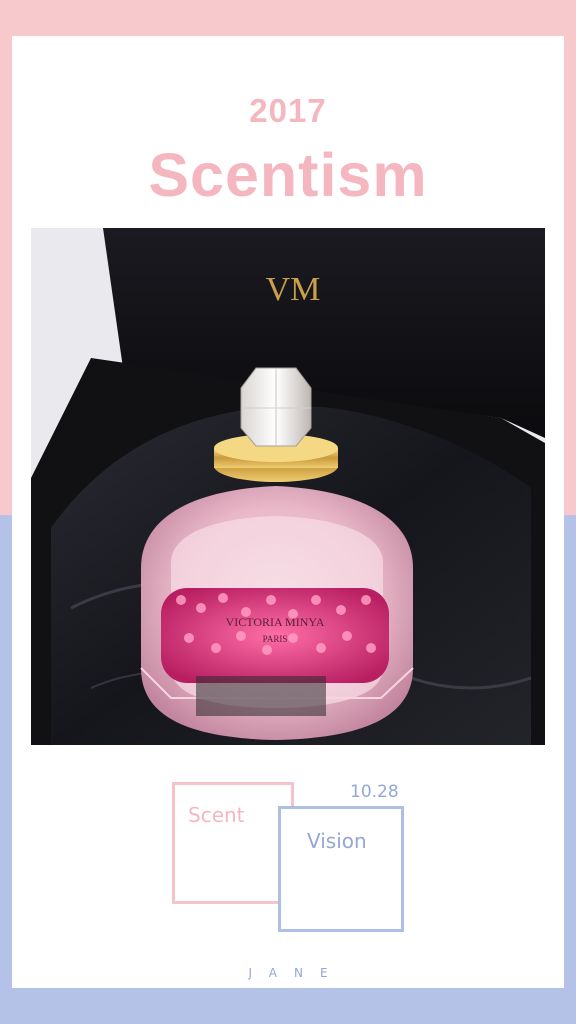 The image size is (576, 1024). What do you see at coordinates (337, 841) in the screenshot?
I see `vision-label: Vision` at bounding box center [337, 841].